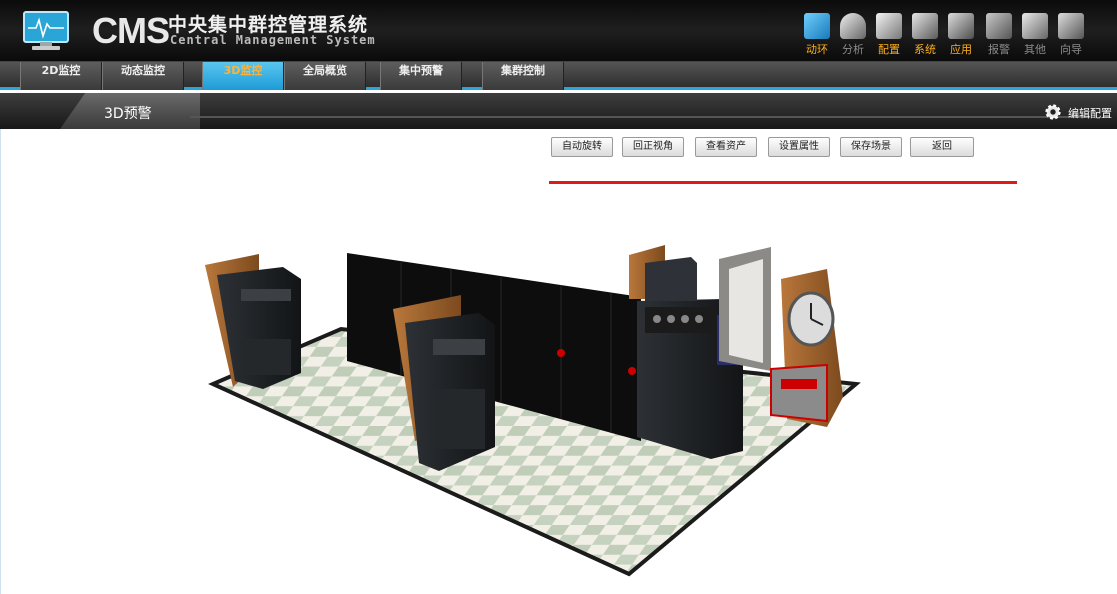 This screenshot has width=1117, height=594. Describe the element at coordinates (1035, 26) in the screenshot. I see `other-icon` at that location.